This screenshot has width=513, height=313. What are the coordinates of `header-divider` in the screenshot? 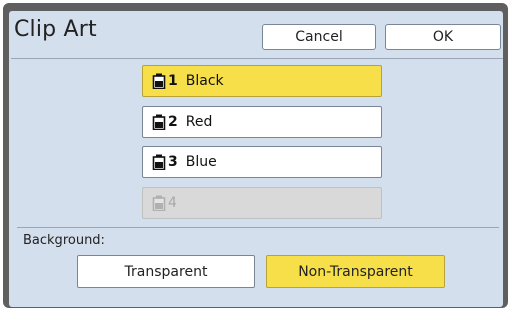 It's located at (257, 58).